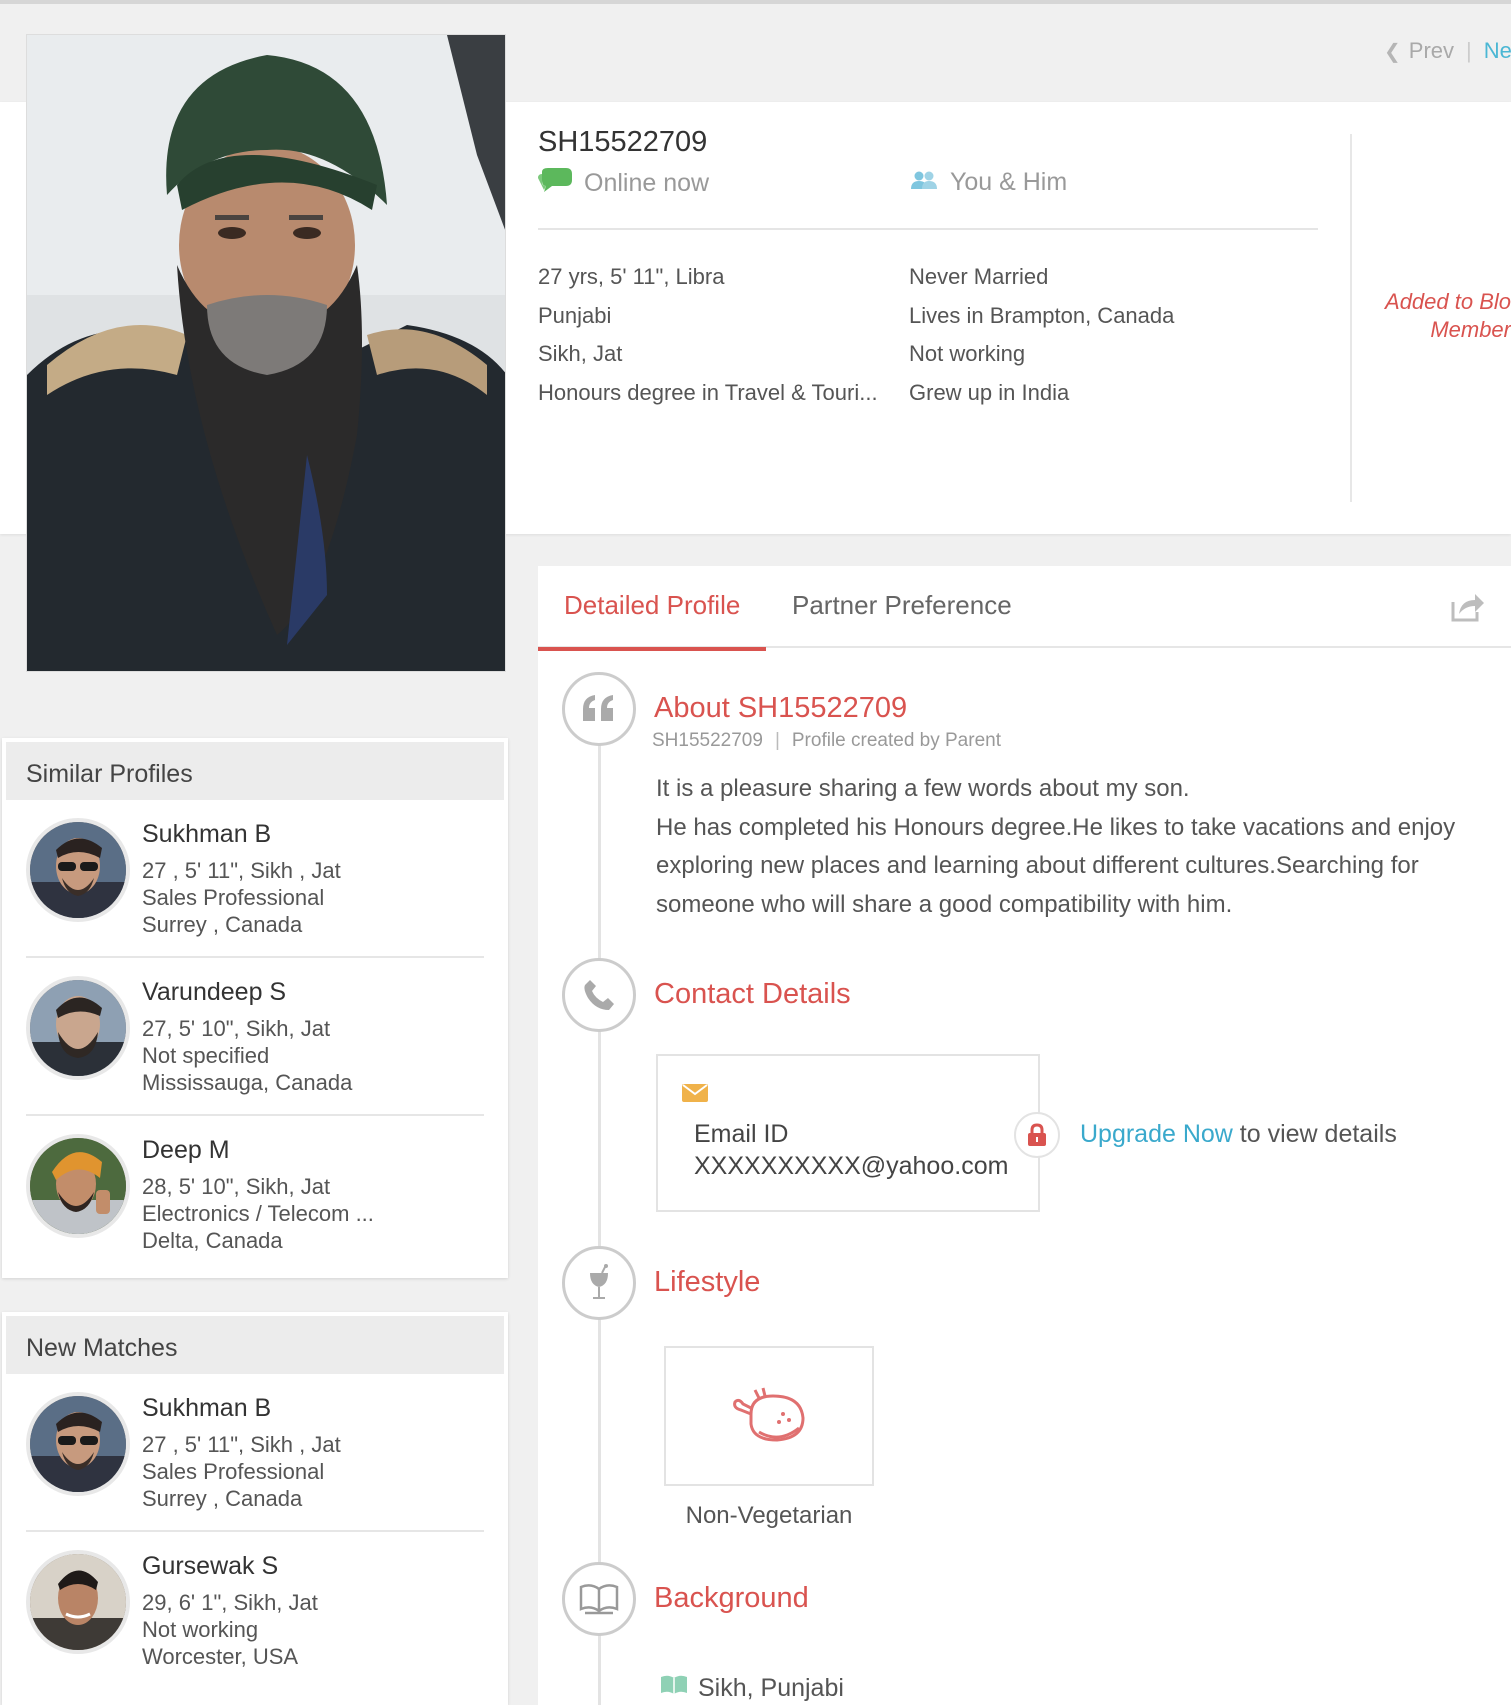 The image size is (1511, 1705). I want to click on profile-photo, so click(266, 353).